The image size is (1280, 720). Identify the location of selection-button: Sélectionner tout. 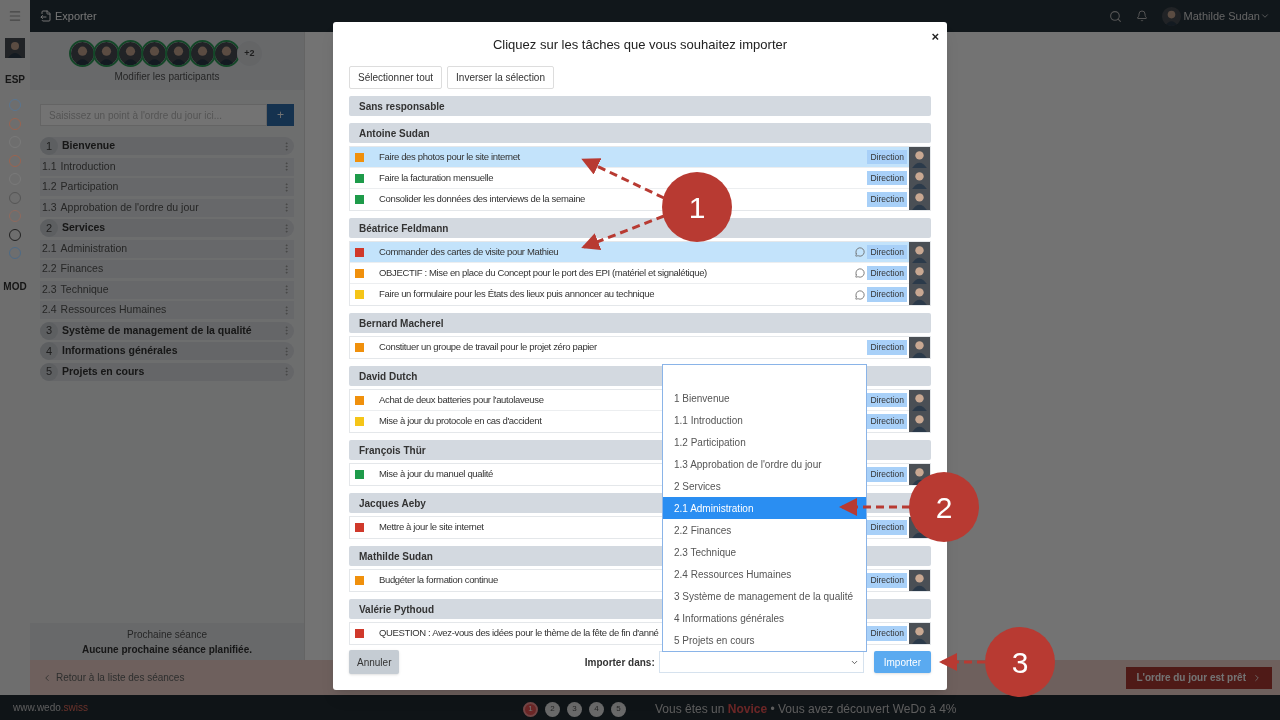
(396, 77).